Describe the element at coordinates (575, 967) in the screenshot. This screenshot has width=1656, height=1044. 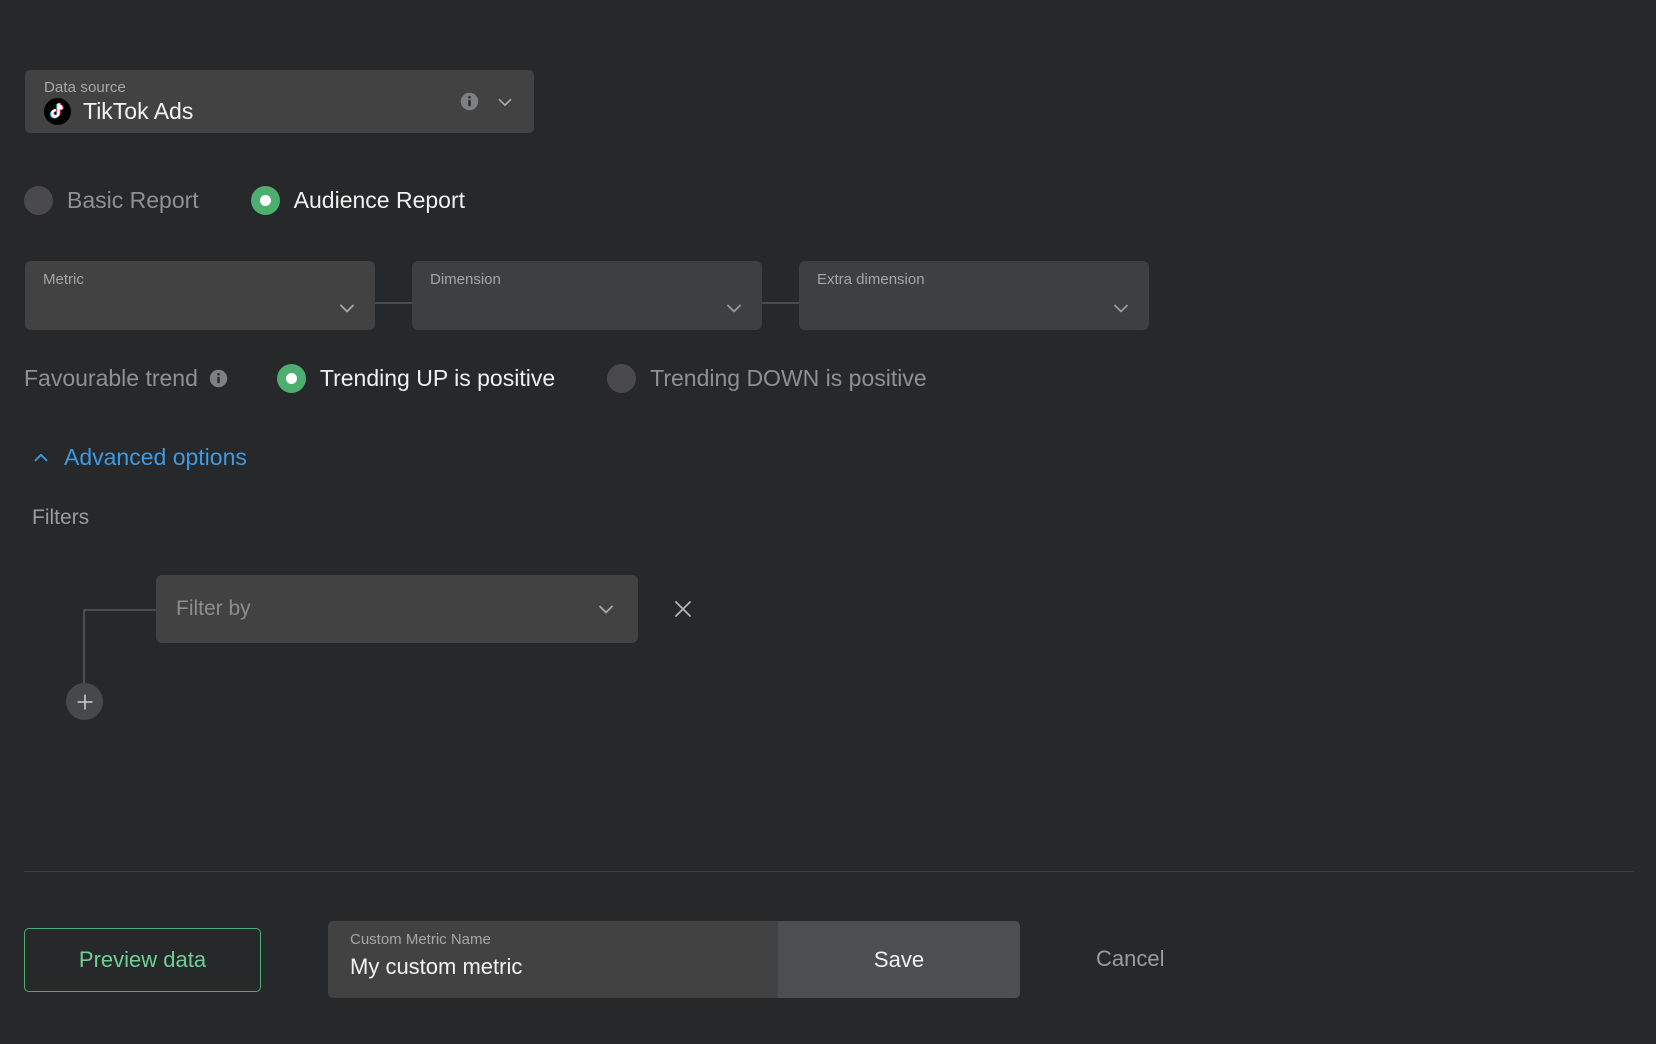
I see `custom-metric-name-input` at that location.